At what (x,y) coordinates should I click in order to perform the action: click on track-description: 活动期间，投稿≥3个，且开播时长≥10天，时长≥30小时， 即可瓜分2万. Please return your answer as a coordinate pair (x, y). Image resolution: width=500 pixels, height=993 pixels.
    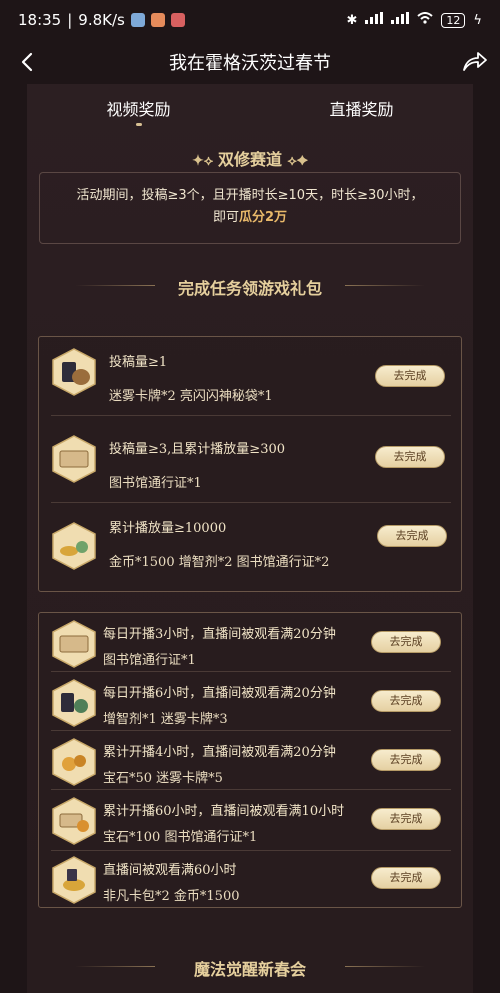
    Looking at the image, I should click on (250, 208).